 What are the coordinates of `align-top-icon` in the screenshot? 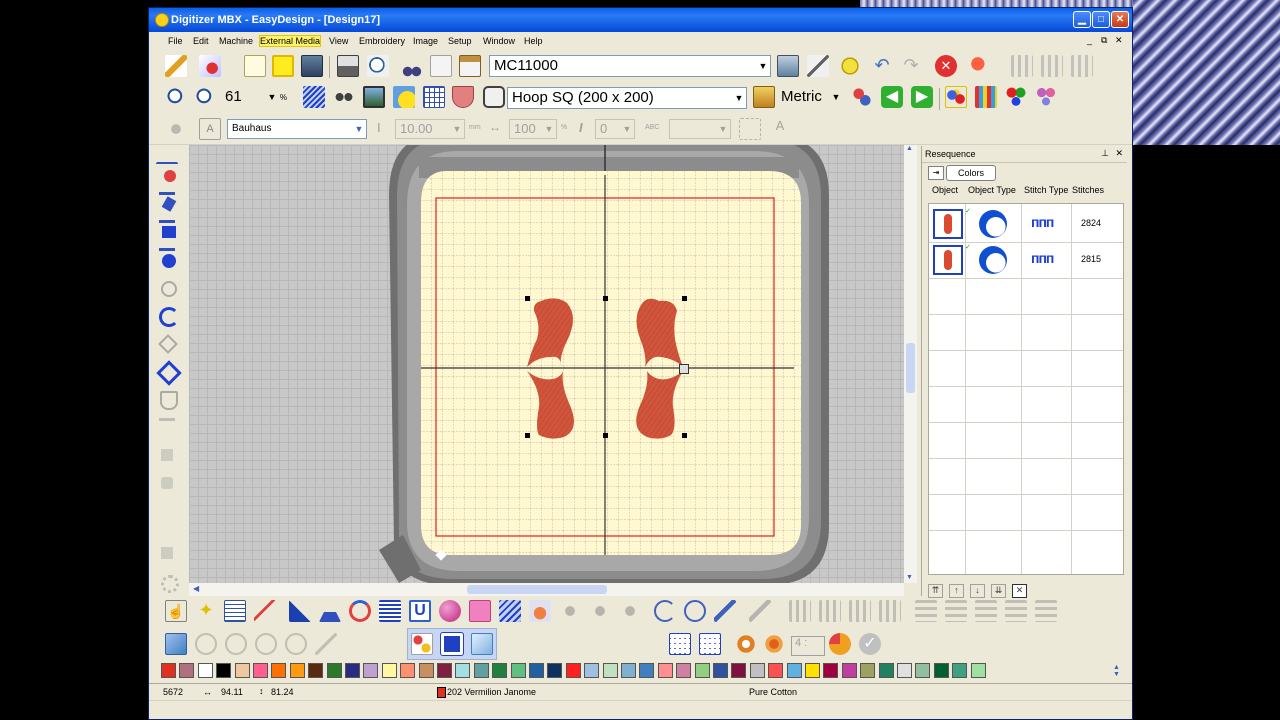 It's located at (800, 611).